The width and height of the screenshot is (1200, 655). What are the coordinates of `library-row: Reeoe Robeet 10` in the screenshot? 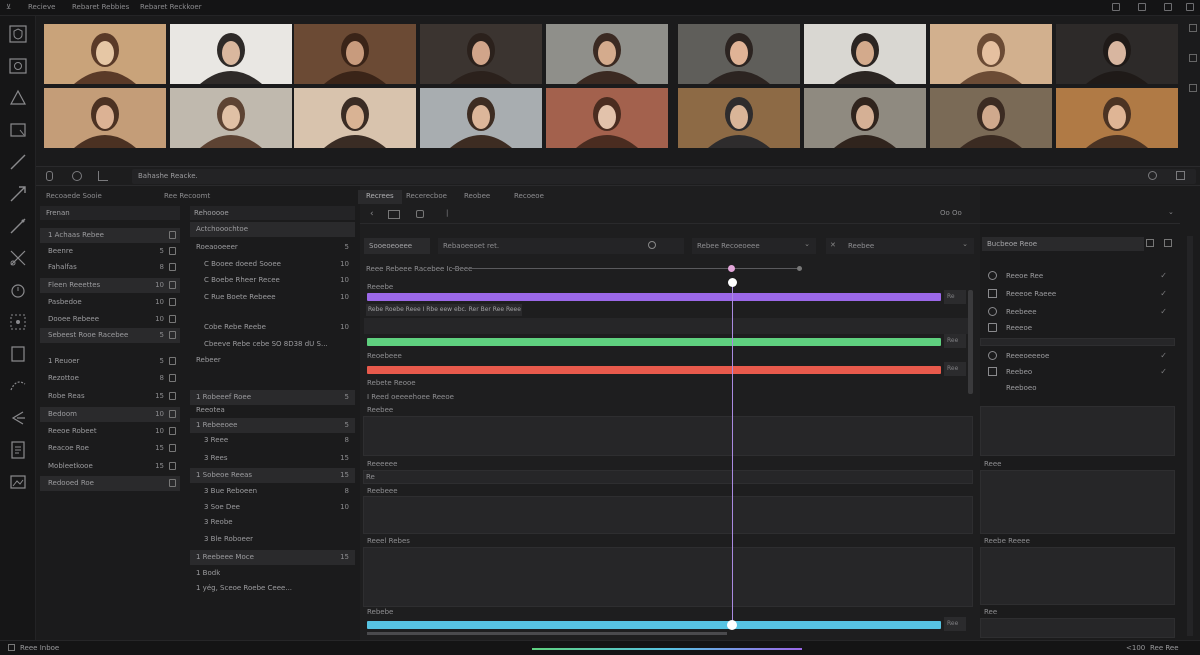 It's located at (110, 431).